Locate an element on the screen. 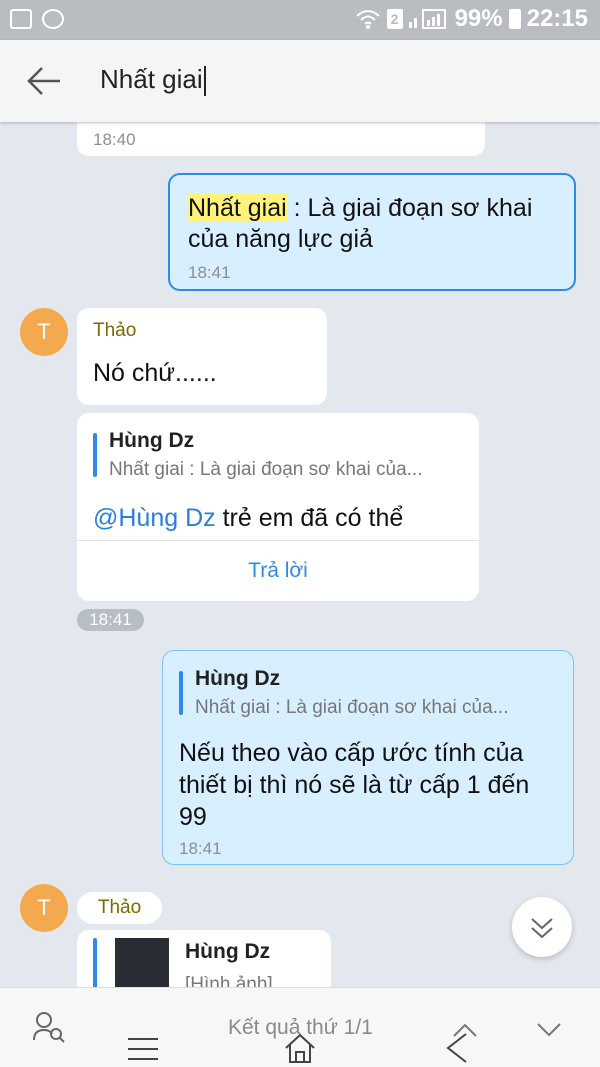  quote-text: [Hình ảnh] is located at coordinates (229, 980).